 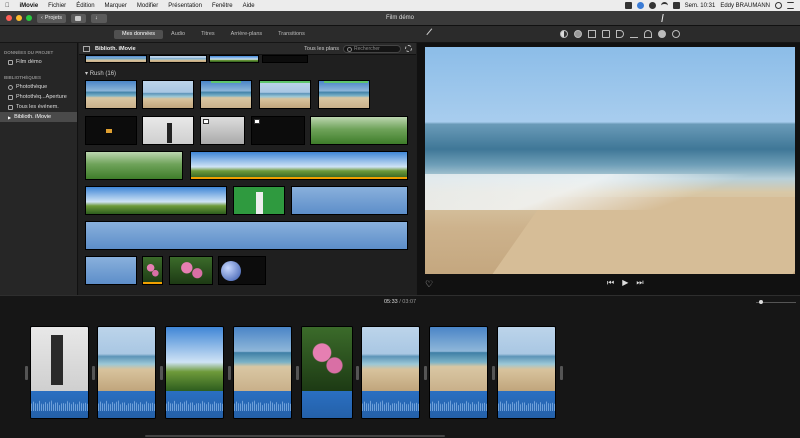 What do you see at coordinates (98, 18) in the screenshot?
I see `import-button: ↓` at bounding box center [98, 18].